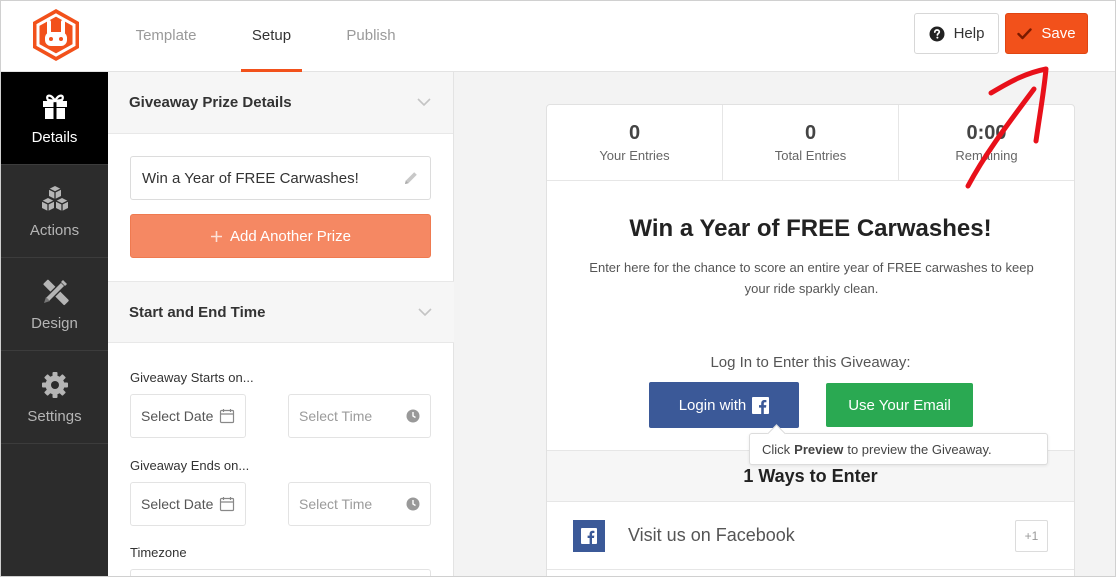 The width and height of the screenshot is (1116, 577). Describe the element at coordinates (56, 35) in the screenshot. I see `rafflepress-logo-icon` at that location.